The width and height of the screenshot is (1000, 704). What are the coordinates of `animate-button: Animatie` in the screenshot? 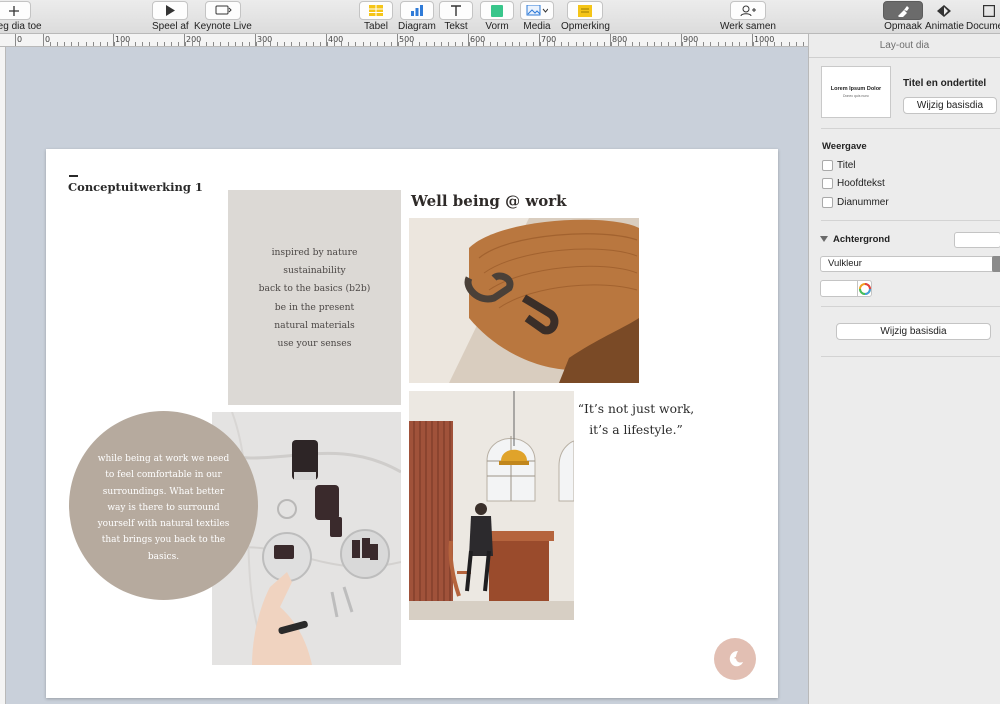 It's located at (944, 16).